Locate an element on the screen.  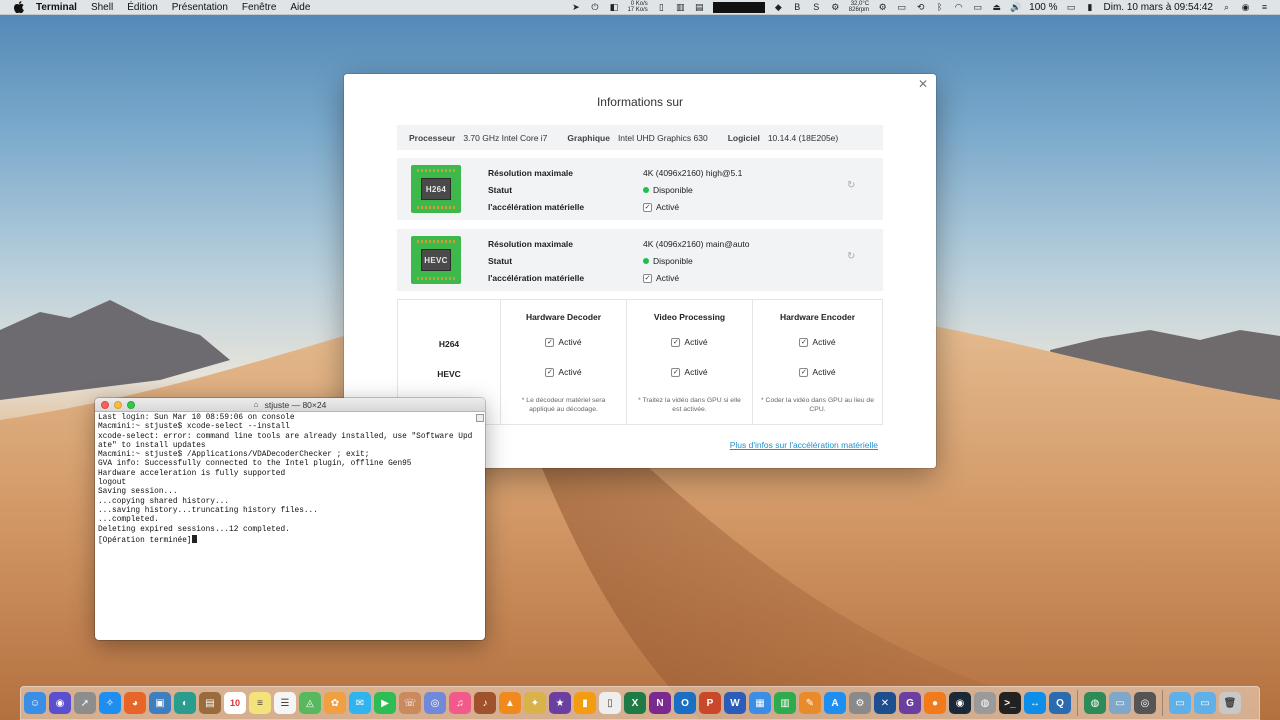
minimize-button is located at coordinates (118, 405).